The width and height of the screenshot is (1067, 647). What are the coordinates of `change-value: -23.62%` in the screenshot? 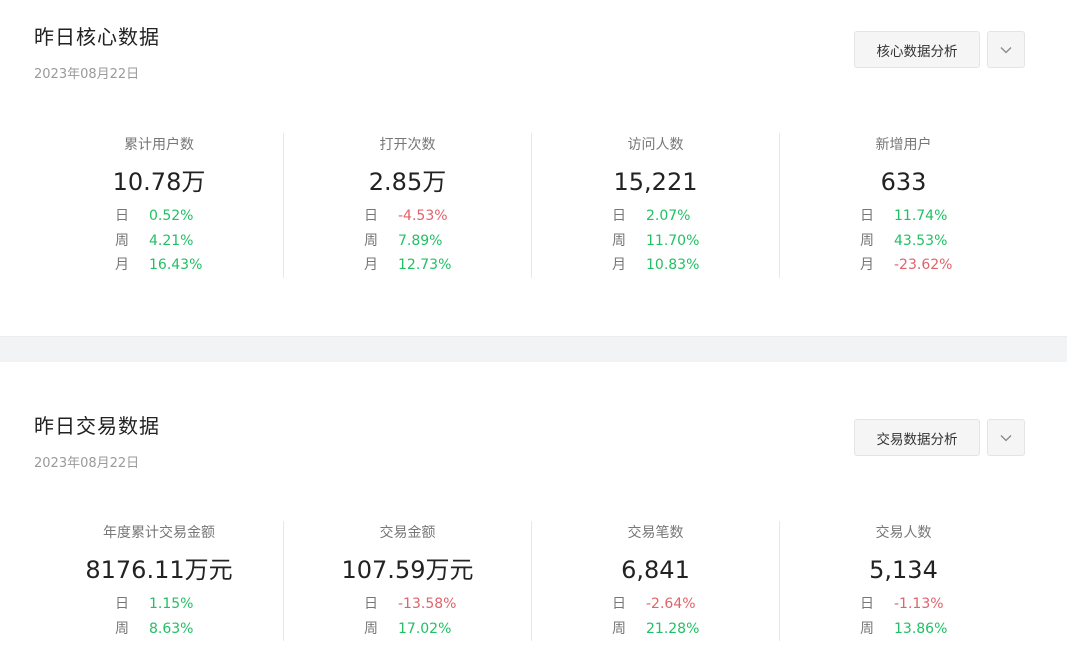 It's located at (923, 265).